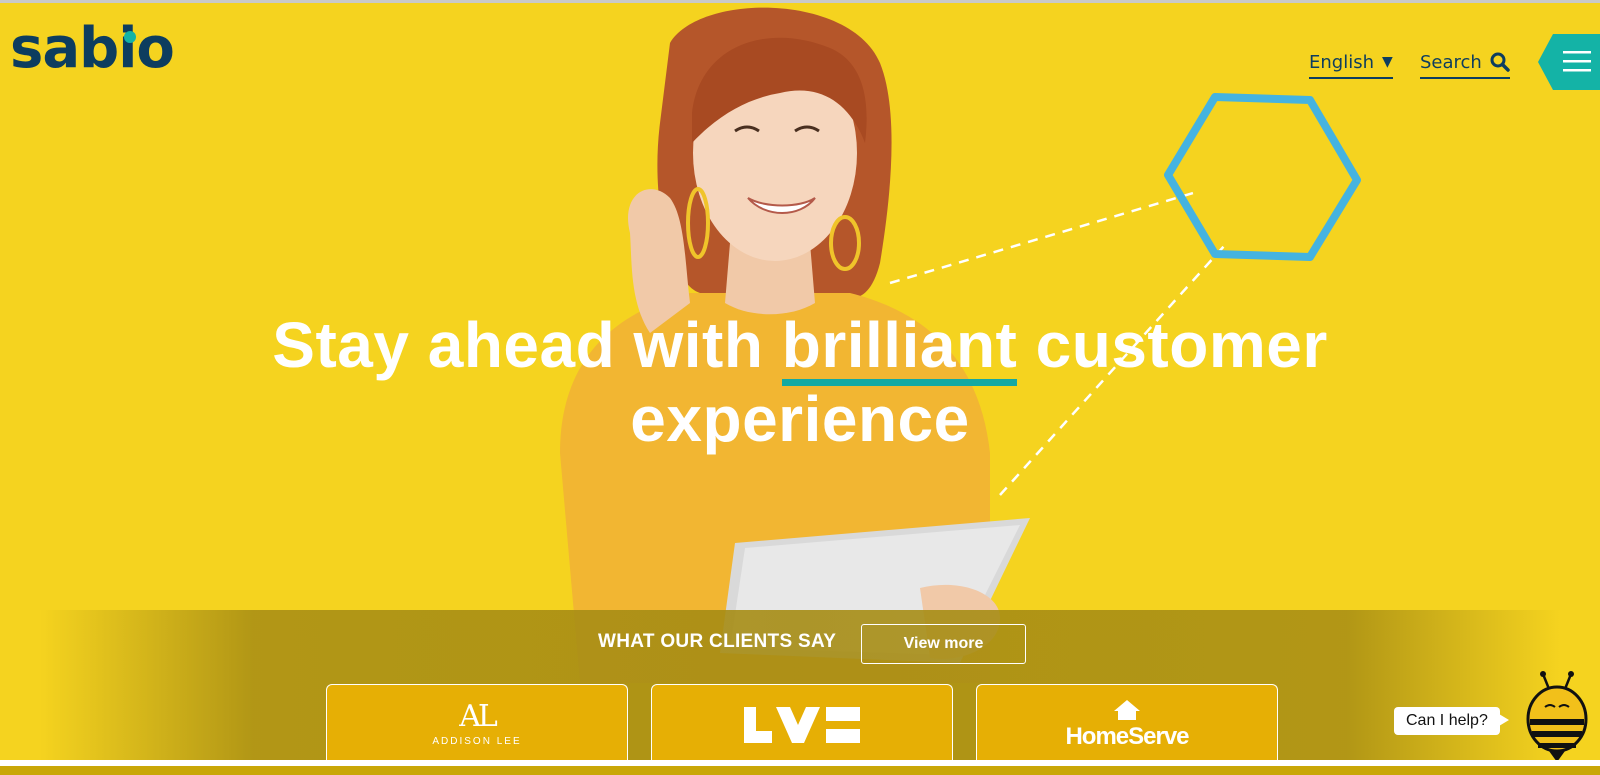 This screenshot has width=1600, height=775. I want to click on search-icon, so click(1500, 62).